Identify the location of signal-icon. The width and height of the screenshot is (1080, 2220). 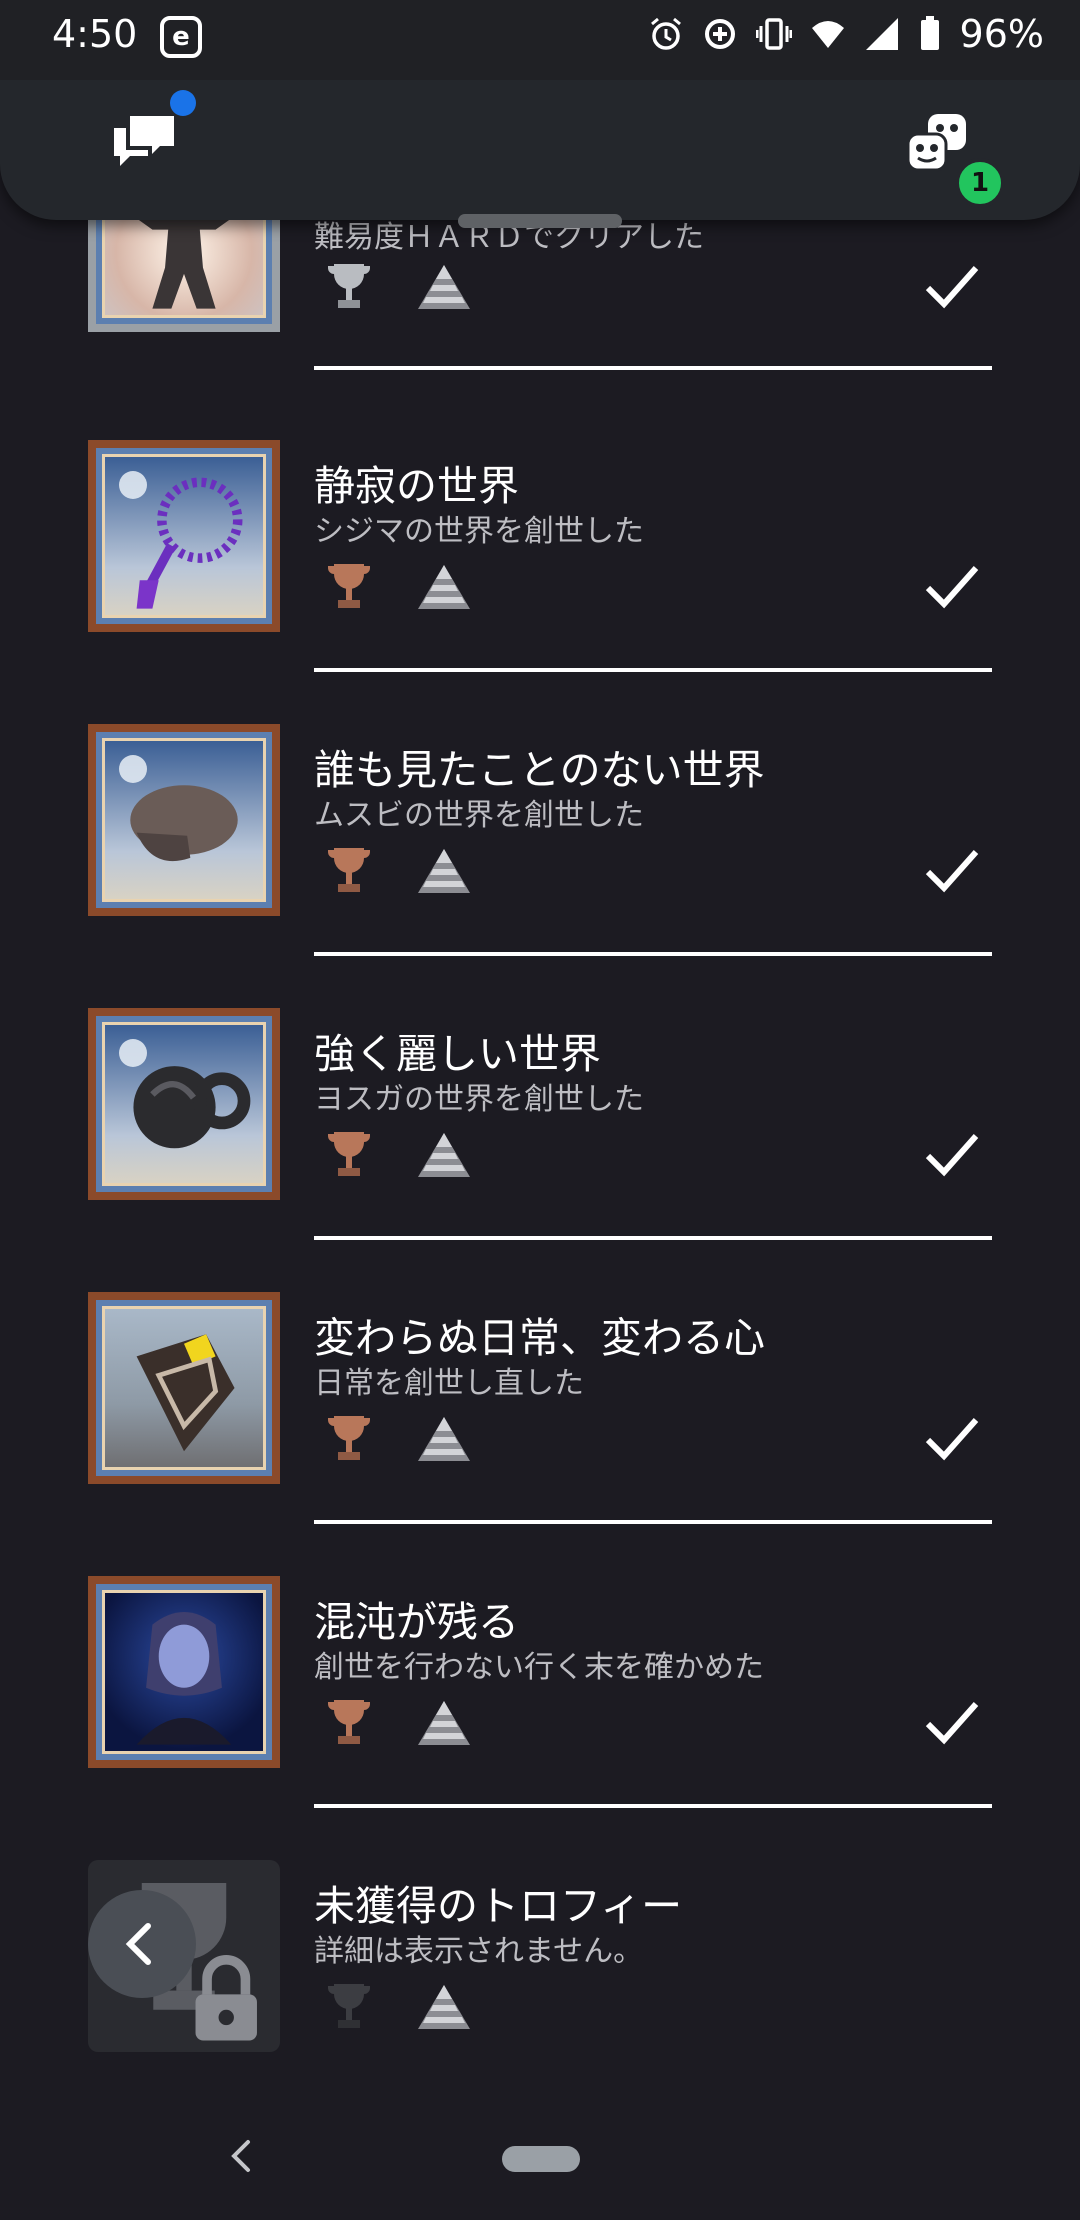
(881, 34).